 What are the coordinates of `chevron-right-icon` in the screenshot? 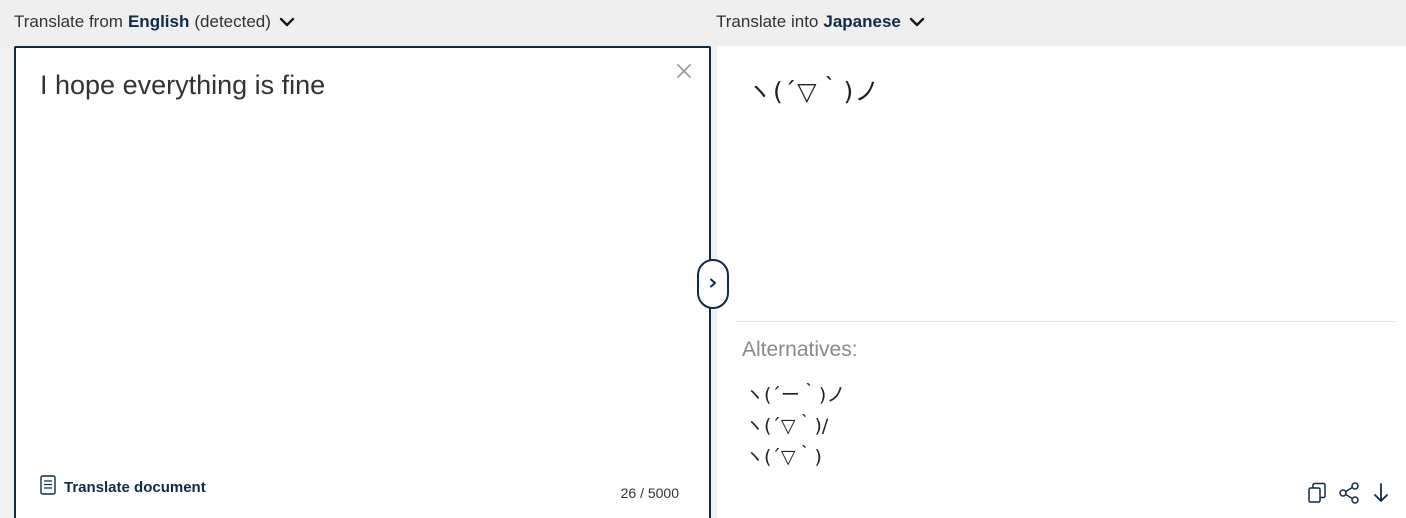 It's located at (713, 284).